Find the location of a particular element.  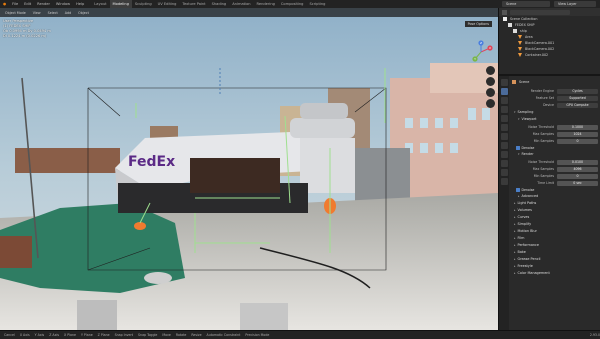

output-tab-icon is located at coordinates (504, 100).